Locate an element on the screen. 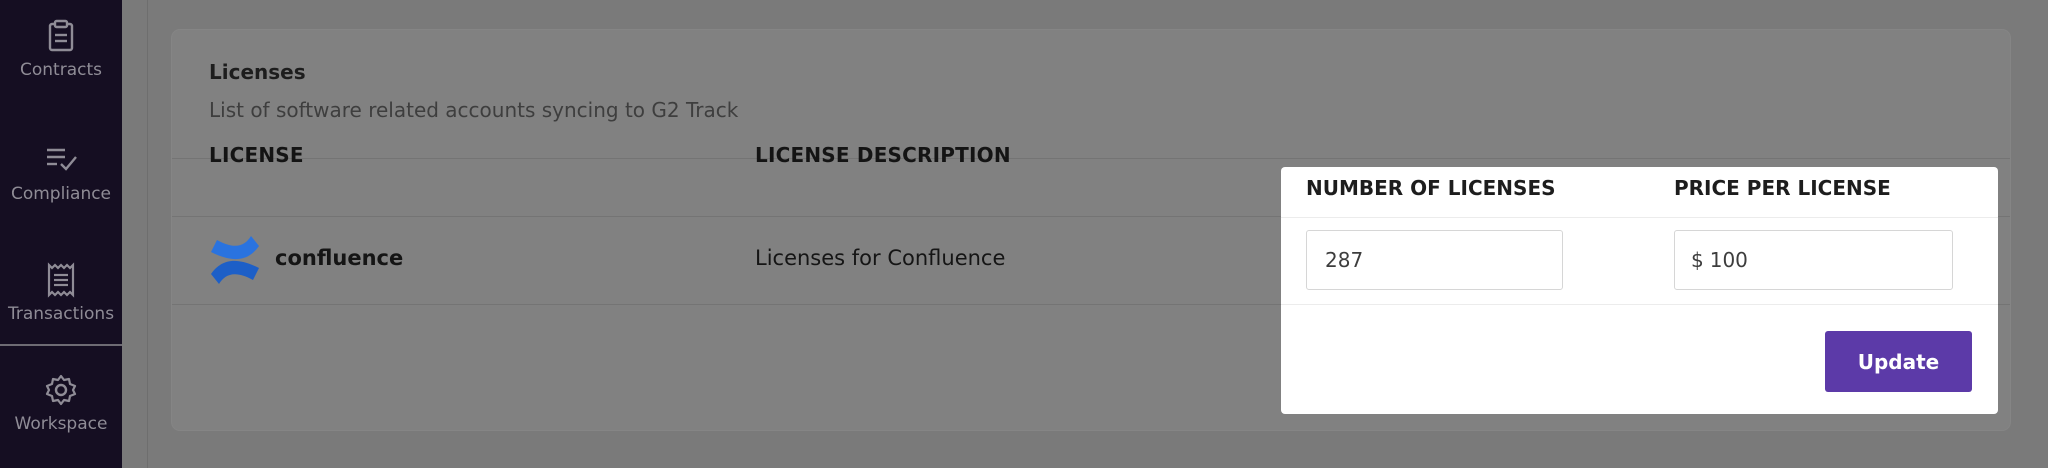  panel-footer-divider is located at coordinates (1639, 304).